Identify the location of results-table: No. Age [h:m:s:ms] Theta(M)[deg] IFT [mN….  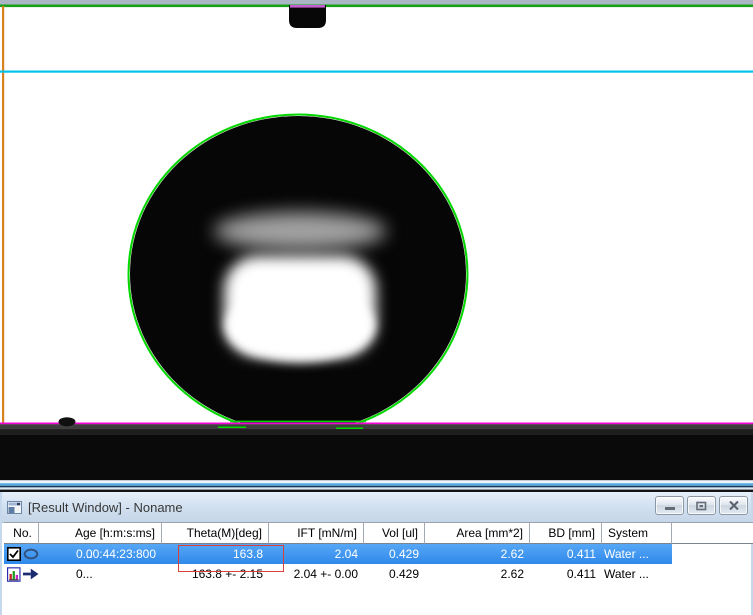
(378, 553).